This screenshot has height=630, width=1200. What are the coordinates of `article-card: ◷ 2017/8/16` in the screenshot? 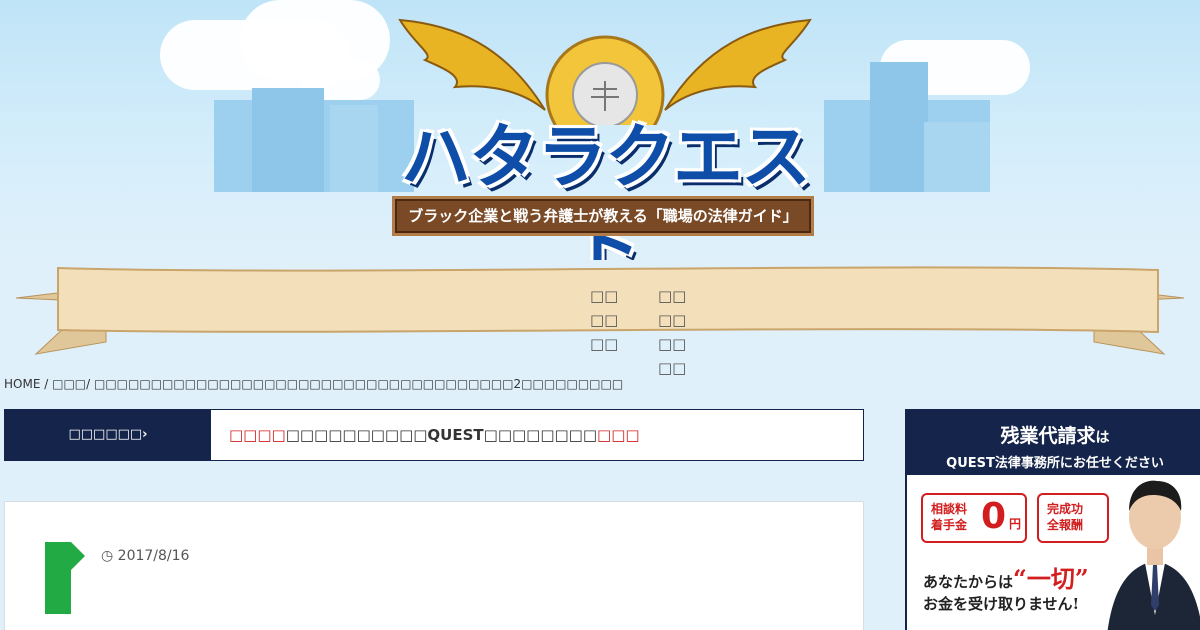 It's located at (434, 565).